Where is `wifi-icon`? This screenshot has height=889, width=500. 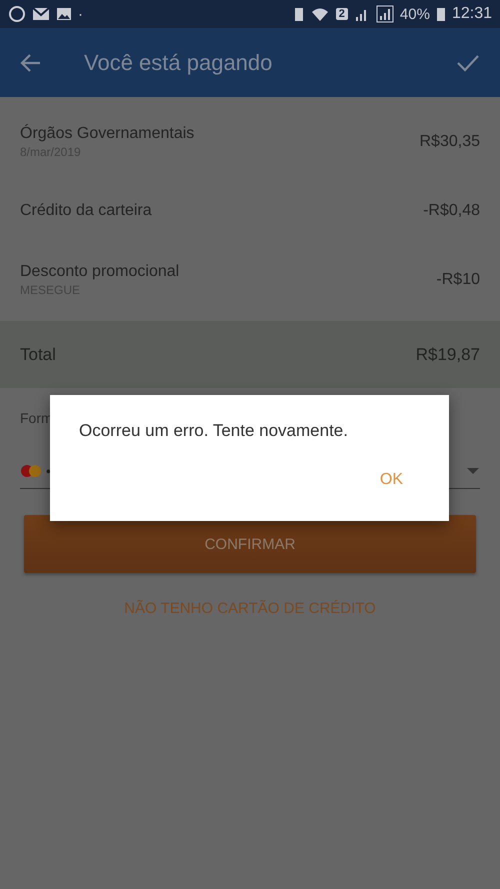 wifi-icon is located at coordinates (320, 14).